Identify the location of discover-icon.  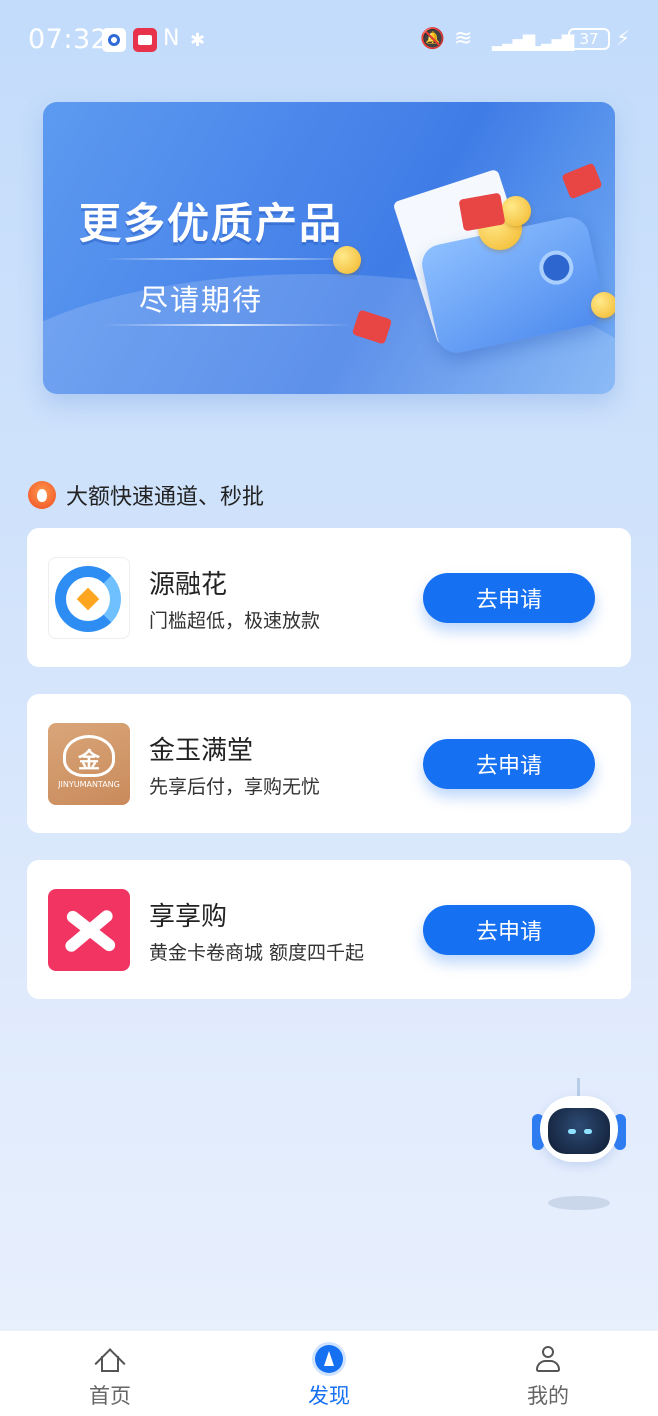
(329, 1359).